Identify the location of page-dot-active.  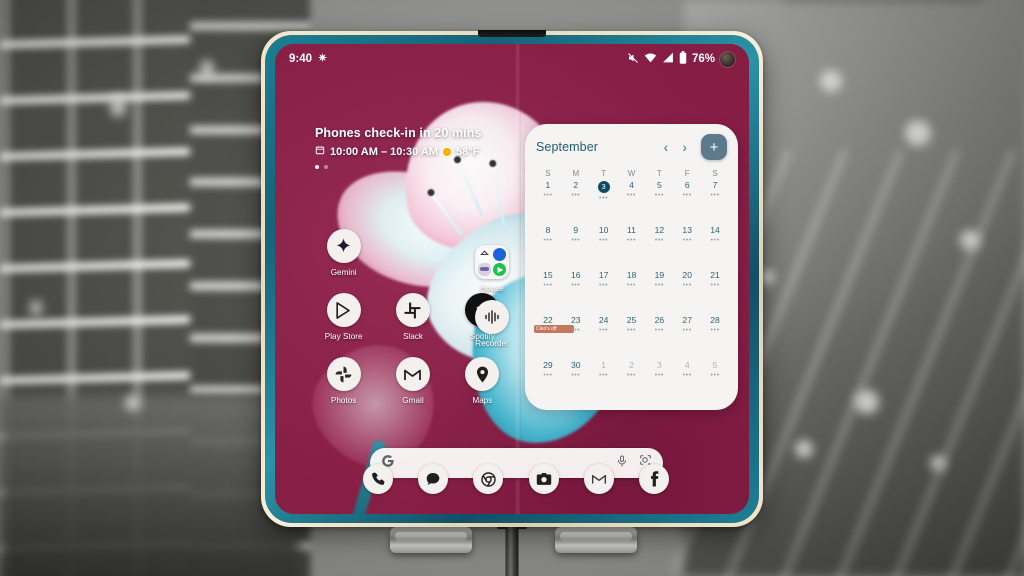
(317, 167).